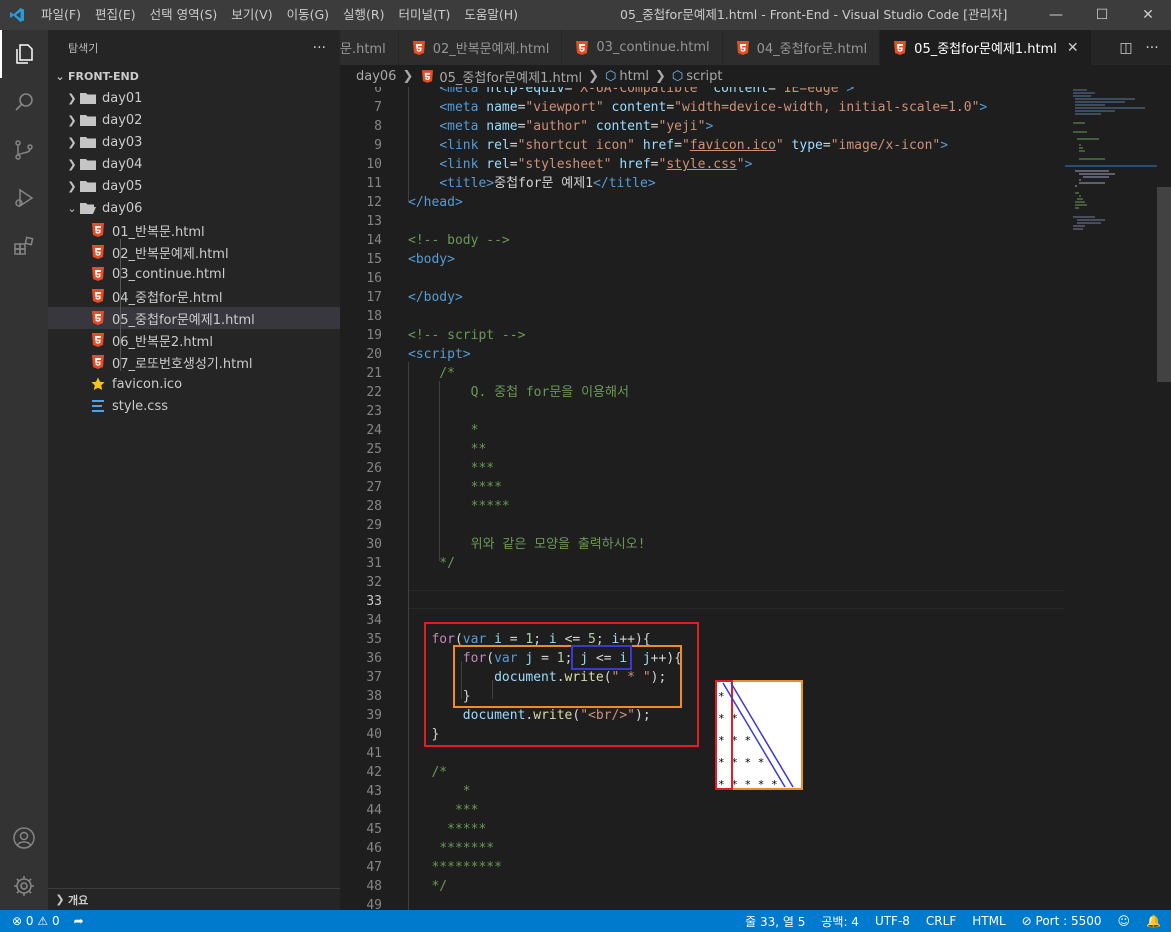  I want to click on tab-03: 03_continue.html, so click(642, 47).